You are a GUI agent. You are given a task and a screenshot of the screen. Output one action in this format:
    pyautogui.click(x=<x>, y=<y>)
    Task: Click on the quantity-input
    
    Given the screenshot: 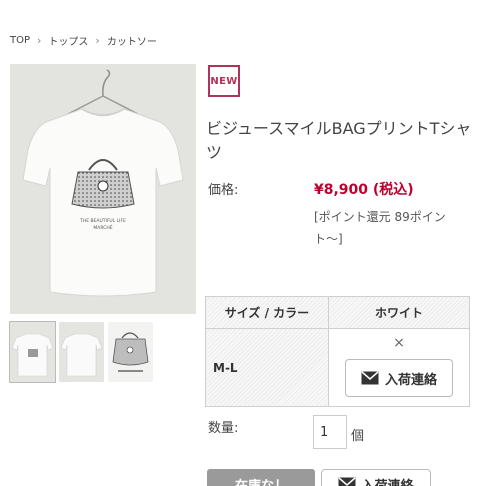 What is the action you would take?
    pyautogui.click(x=330, y=432)
    